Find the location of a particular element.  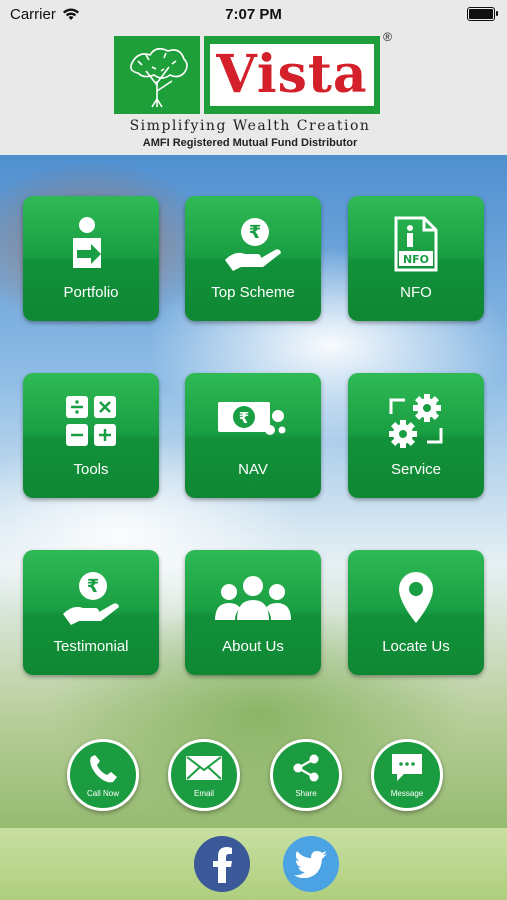

email-button: Email is located at coordinates (204, 775).